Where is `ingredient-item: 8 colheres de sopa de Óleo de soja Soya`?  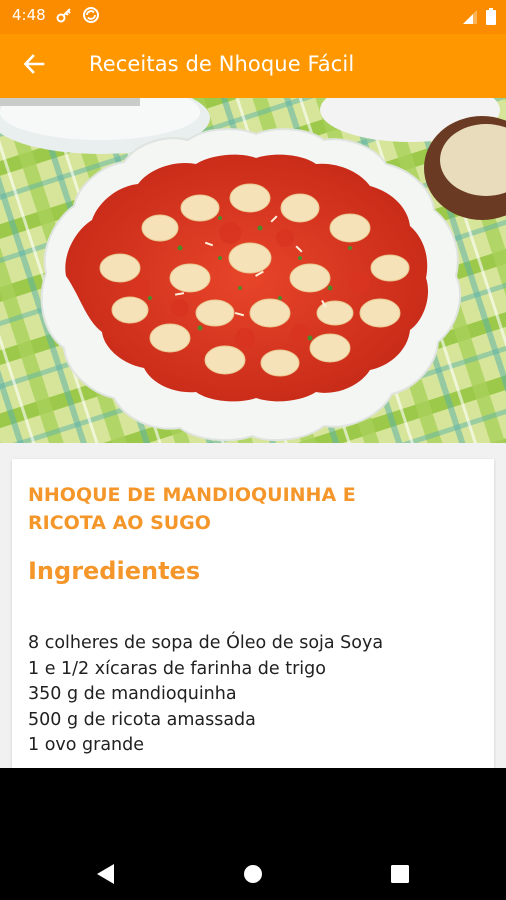 ingredient-item: 8 colheres de sopa de Óleo de soja Soya is located at coordinates (206, 643).